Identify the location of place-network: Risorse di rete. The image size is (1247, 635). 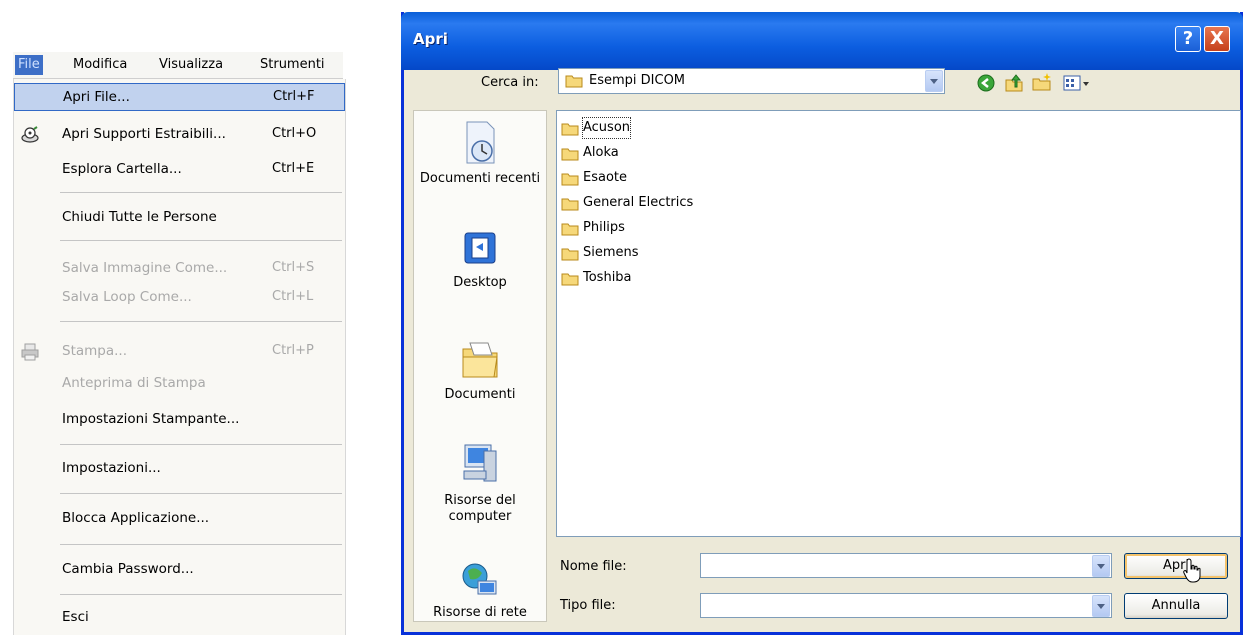
(480, 591).